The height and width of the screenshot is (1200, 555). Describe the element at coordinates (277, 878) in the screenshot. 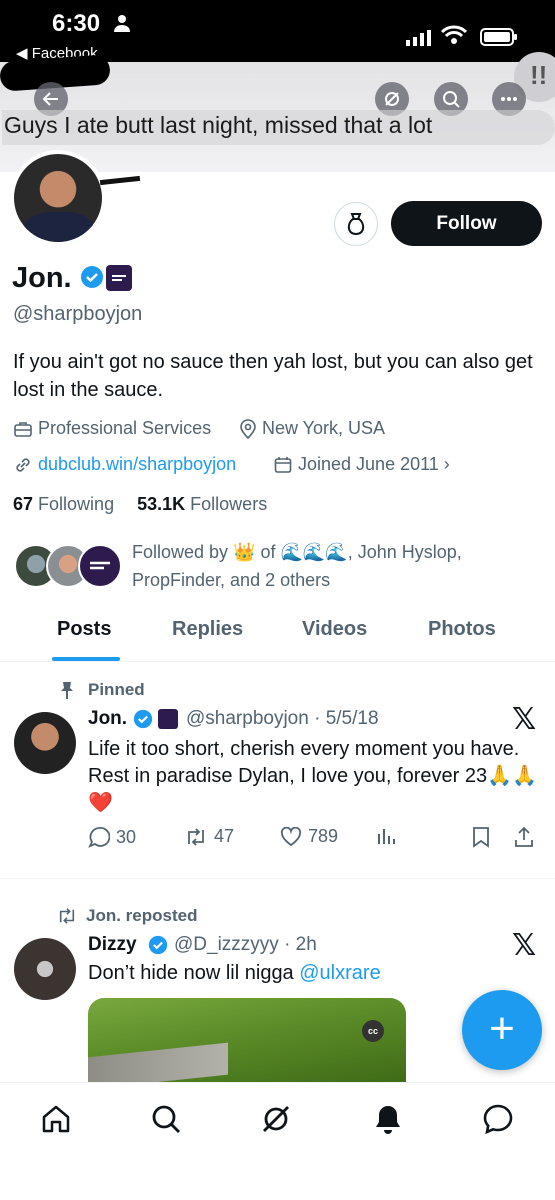

I see `tweet-divider` at that location.